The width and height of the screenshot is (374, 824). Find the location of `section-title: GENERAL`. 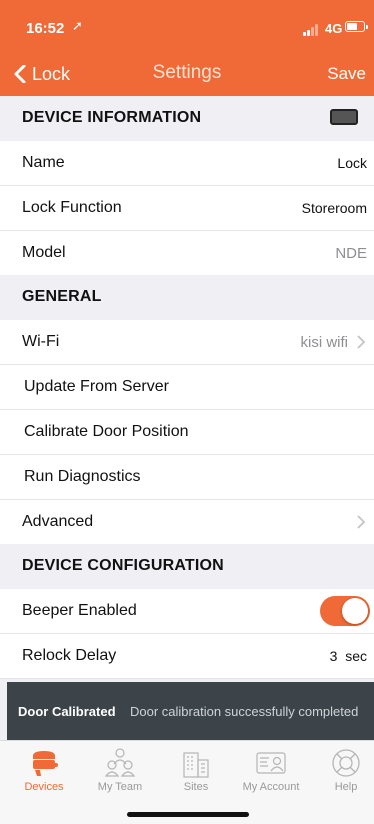

section-title: GENERAL is located at coordinates (62, 296).